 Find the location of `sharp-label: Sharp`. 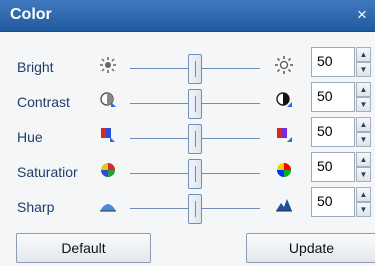

sharp-label: Sharp is located at coordinates (36, 207).